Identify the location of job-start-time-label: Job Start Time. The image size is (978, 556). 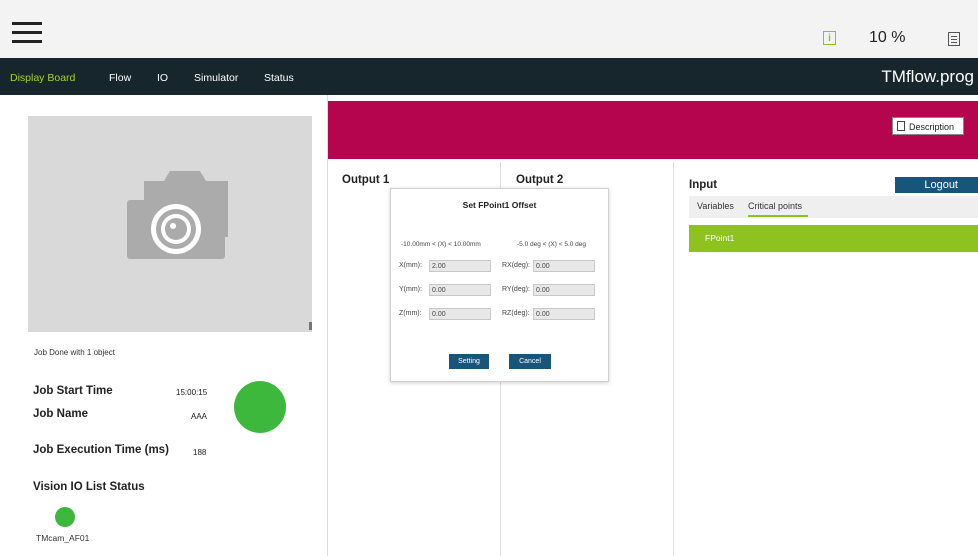
(73, 391).